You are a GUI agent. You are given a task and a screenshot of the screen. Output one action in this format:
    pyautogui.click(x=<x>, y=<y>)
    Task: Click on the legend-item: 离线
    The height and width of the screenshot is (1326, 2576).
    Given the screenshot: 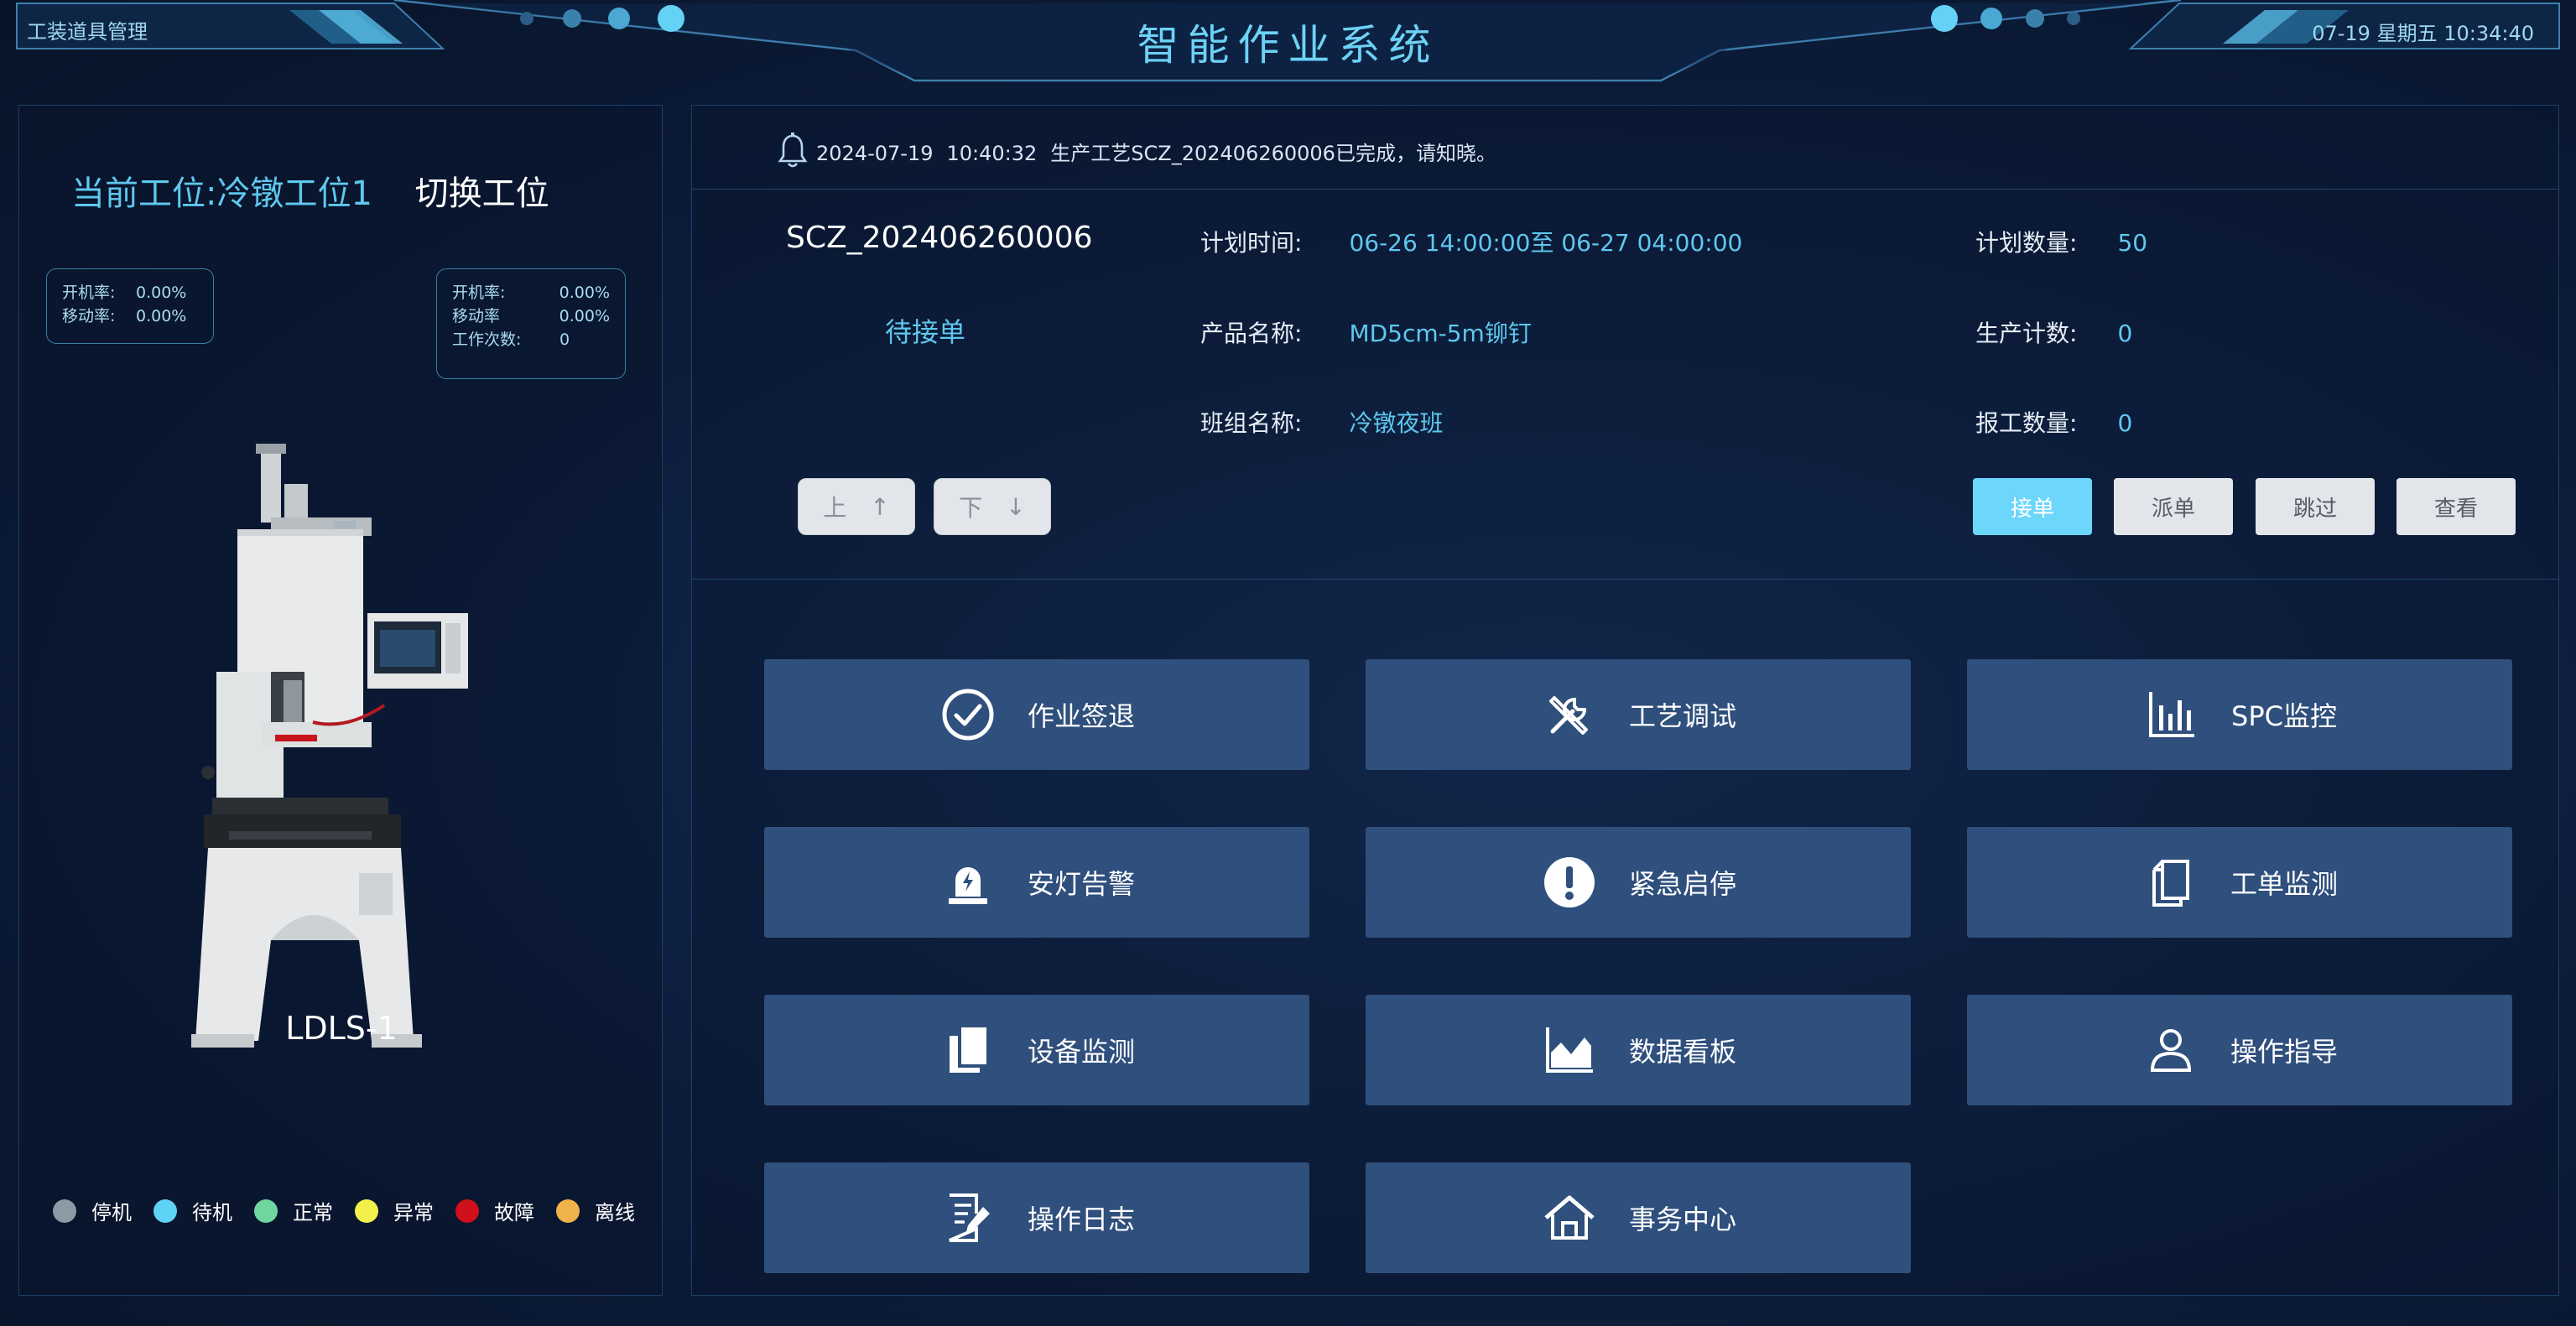 What is the action you would take?
    pyautogui.click(x=595, y=1210)
    